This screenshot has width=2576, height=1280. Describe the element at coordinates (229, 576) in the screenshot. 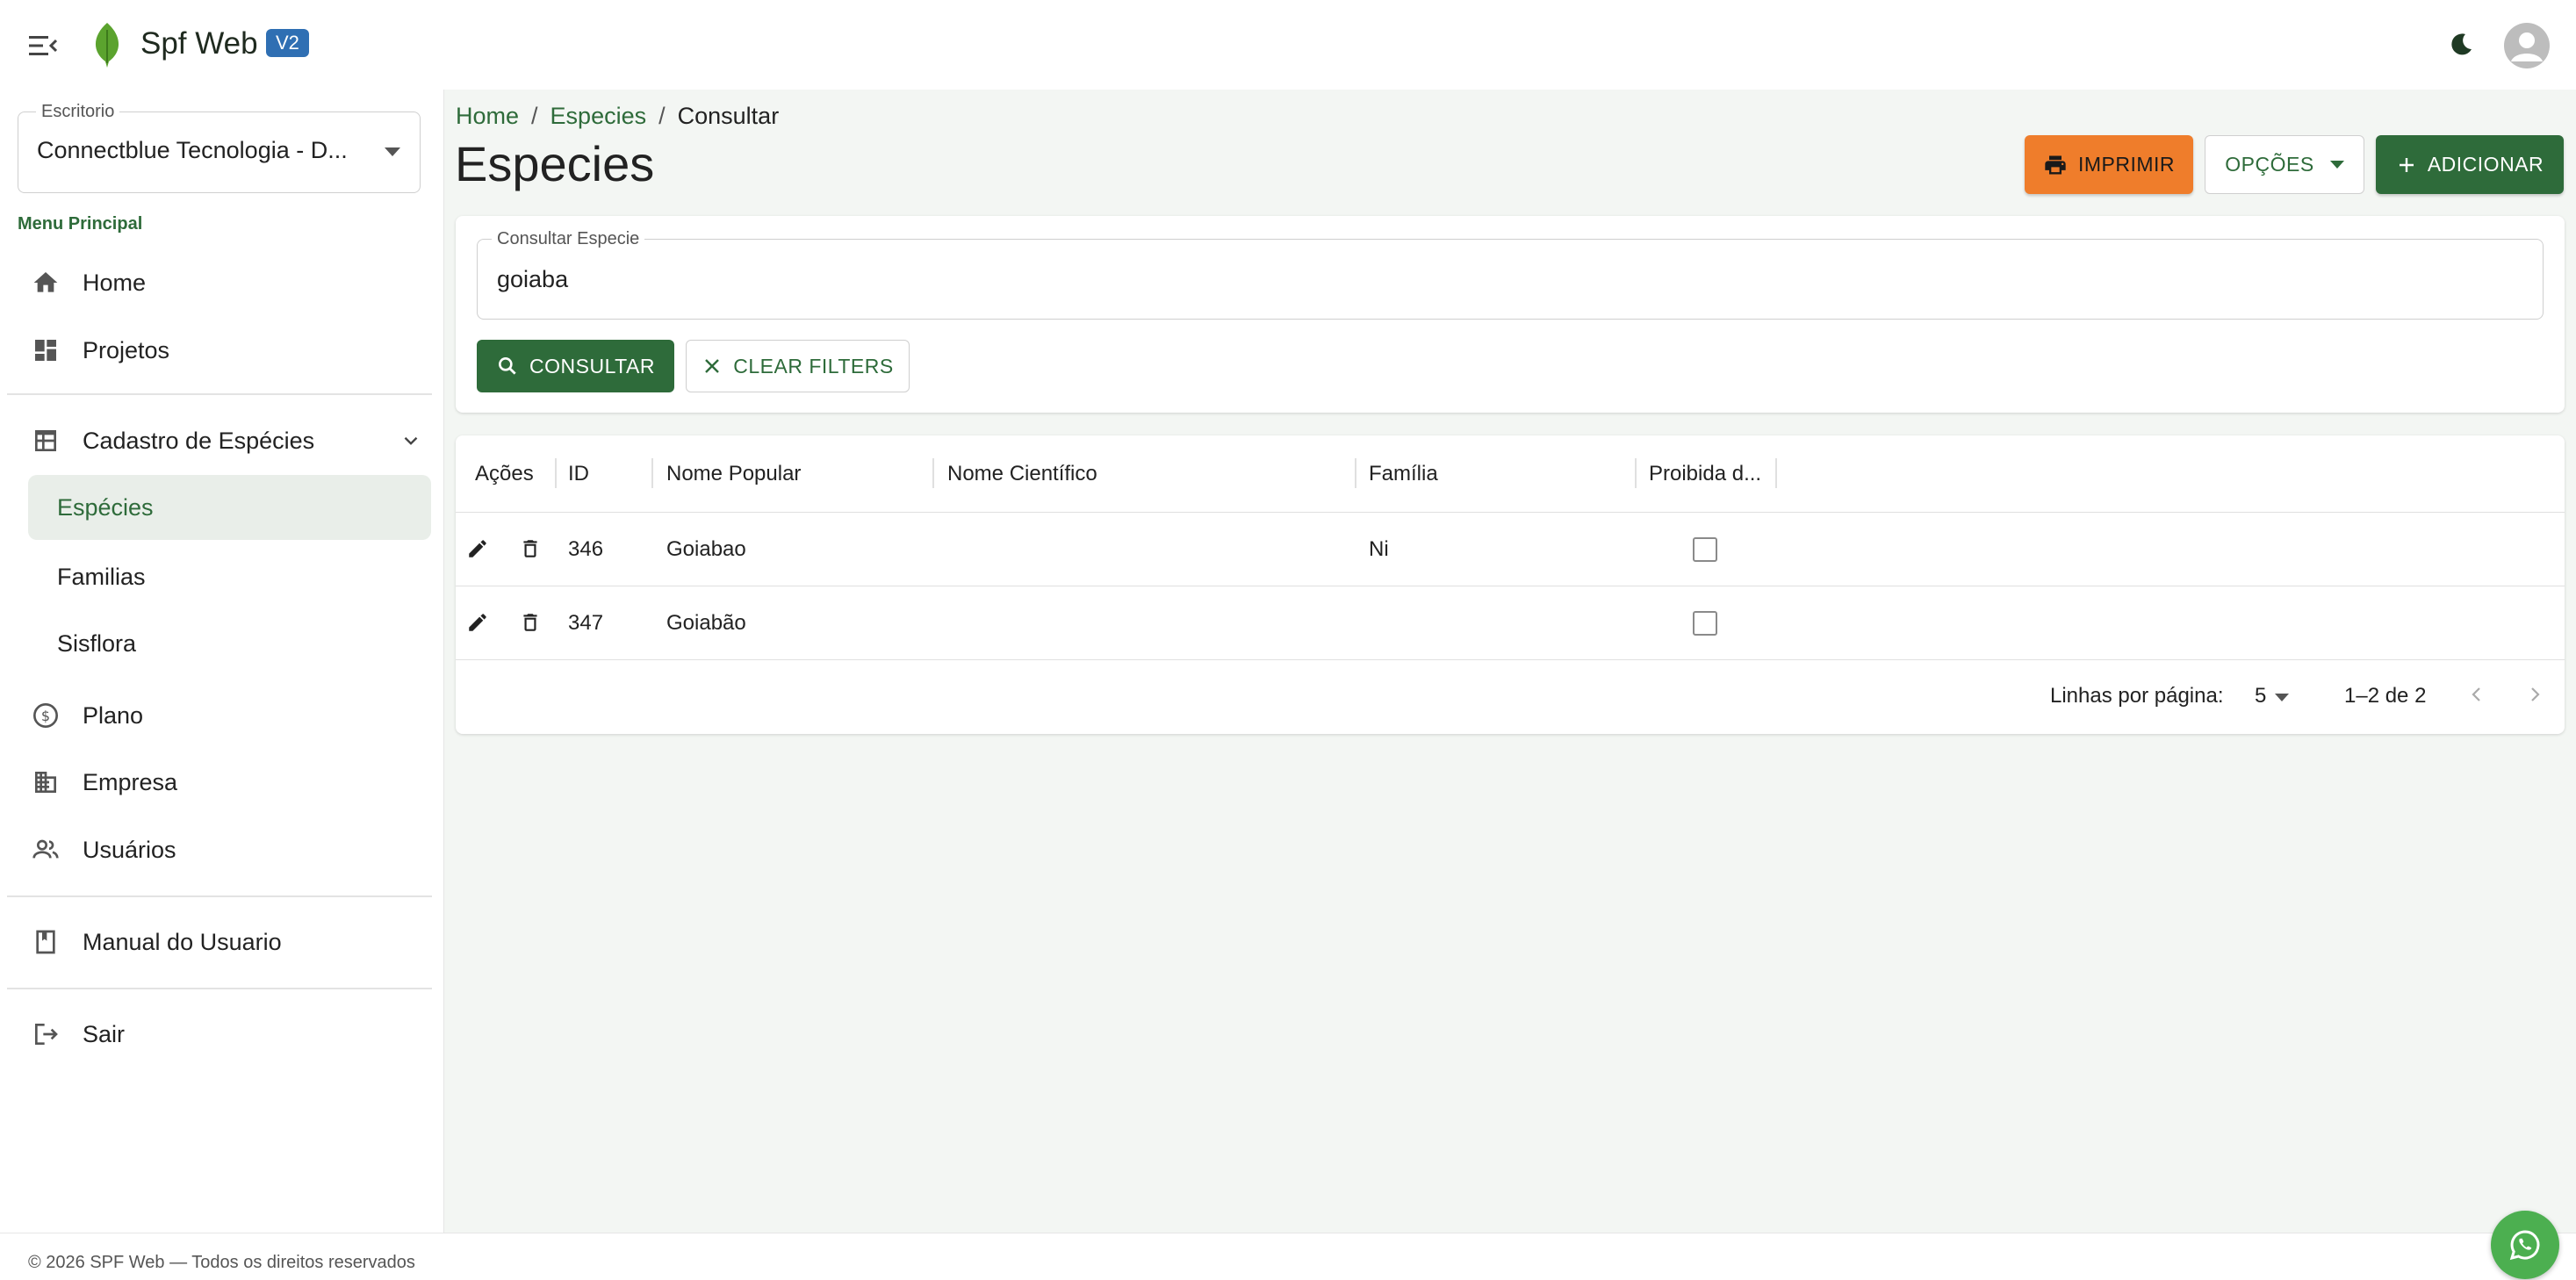

I see `sidebar-item-familias: Familias` at that location.